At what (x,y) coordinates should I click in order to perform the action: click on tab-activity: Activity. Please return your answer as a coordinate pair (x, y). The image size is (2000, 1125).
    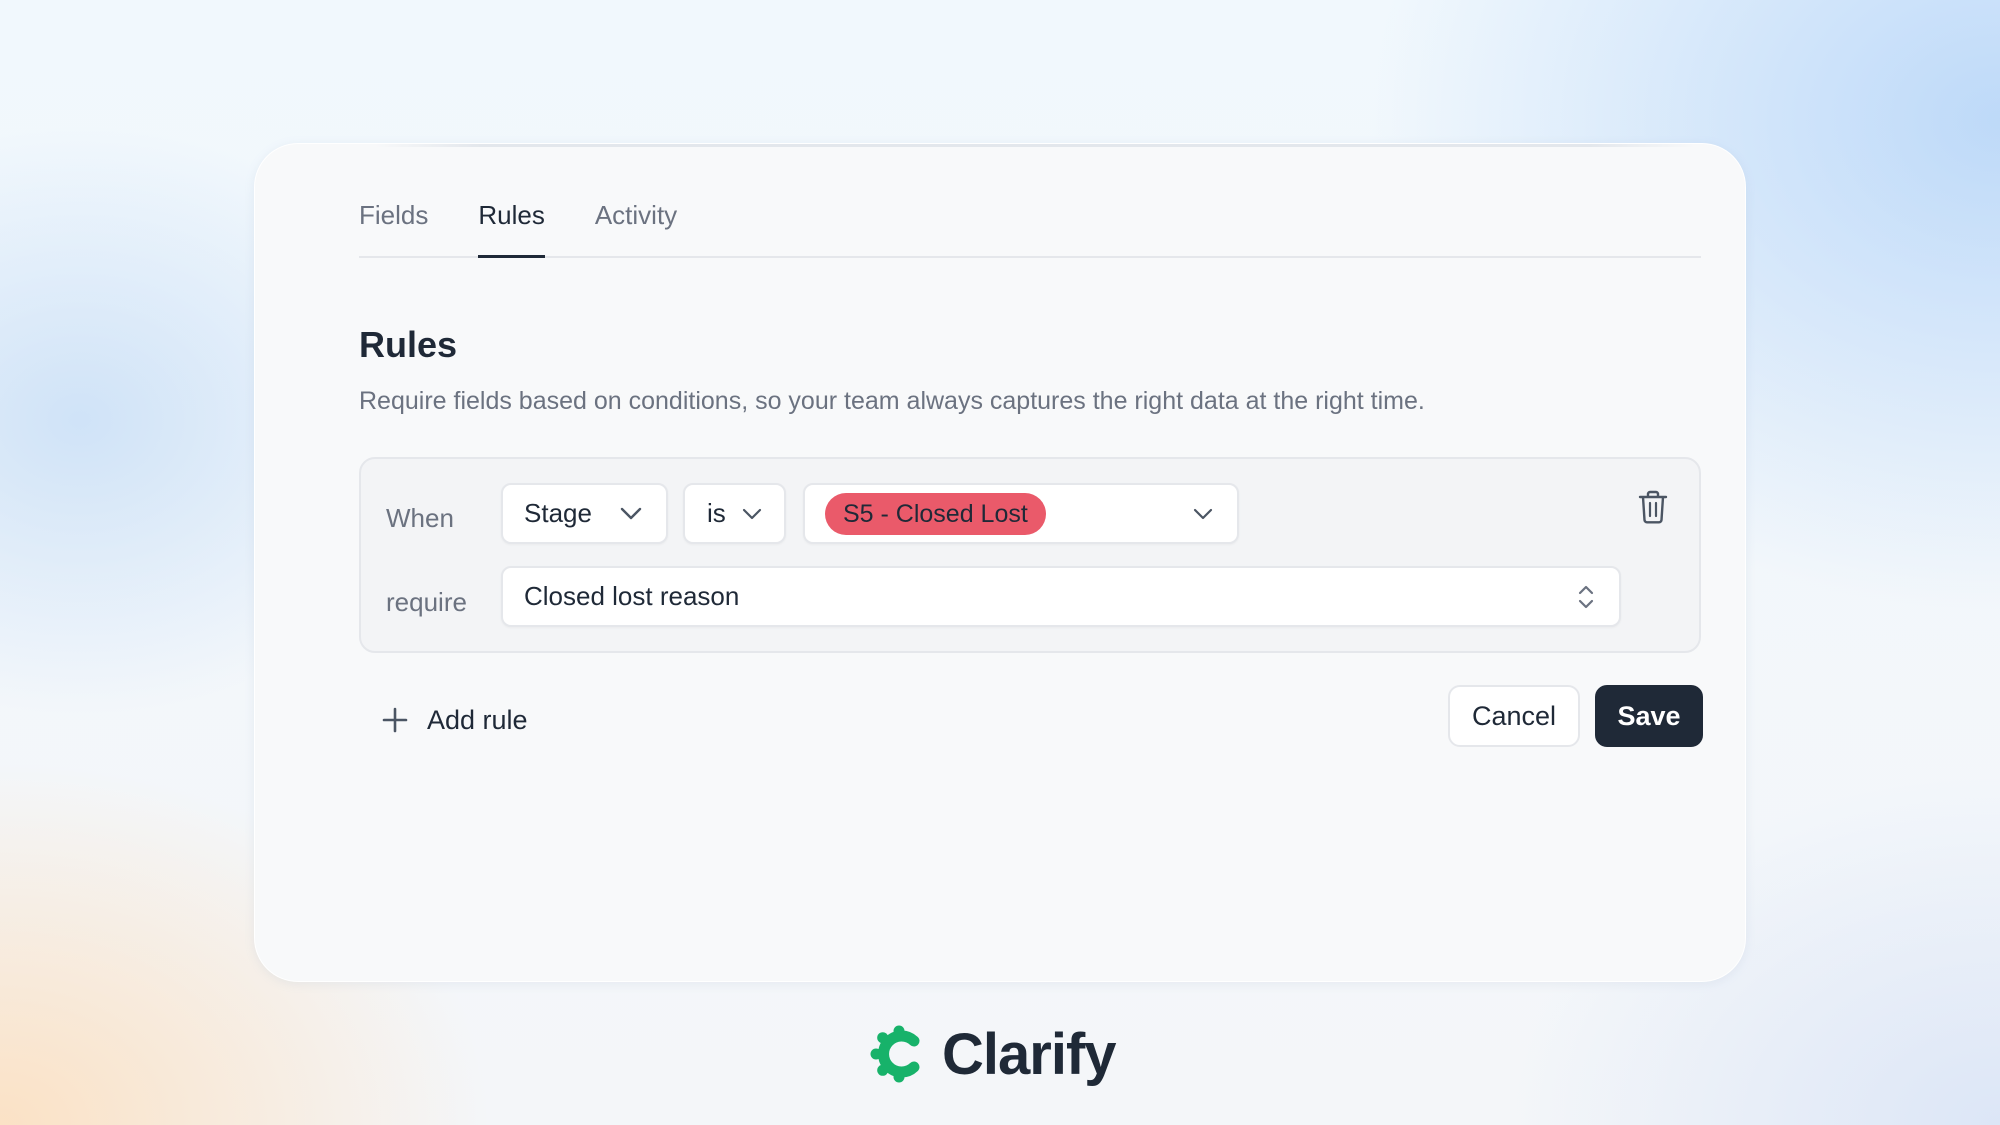
    Looking at the image, I should click on (636, 220).